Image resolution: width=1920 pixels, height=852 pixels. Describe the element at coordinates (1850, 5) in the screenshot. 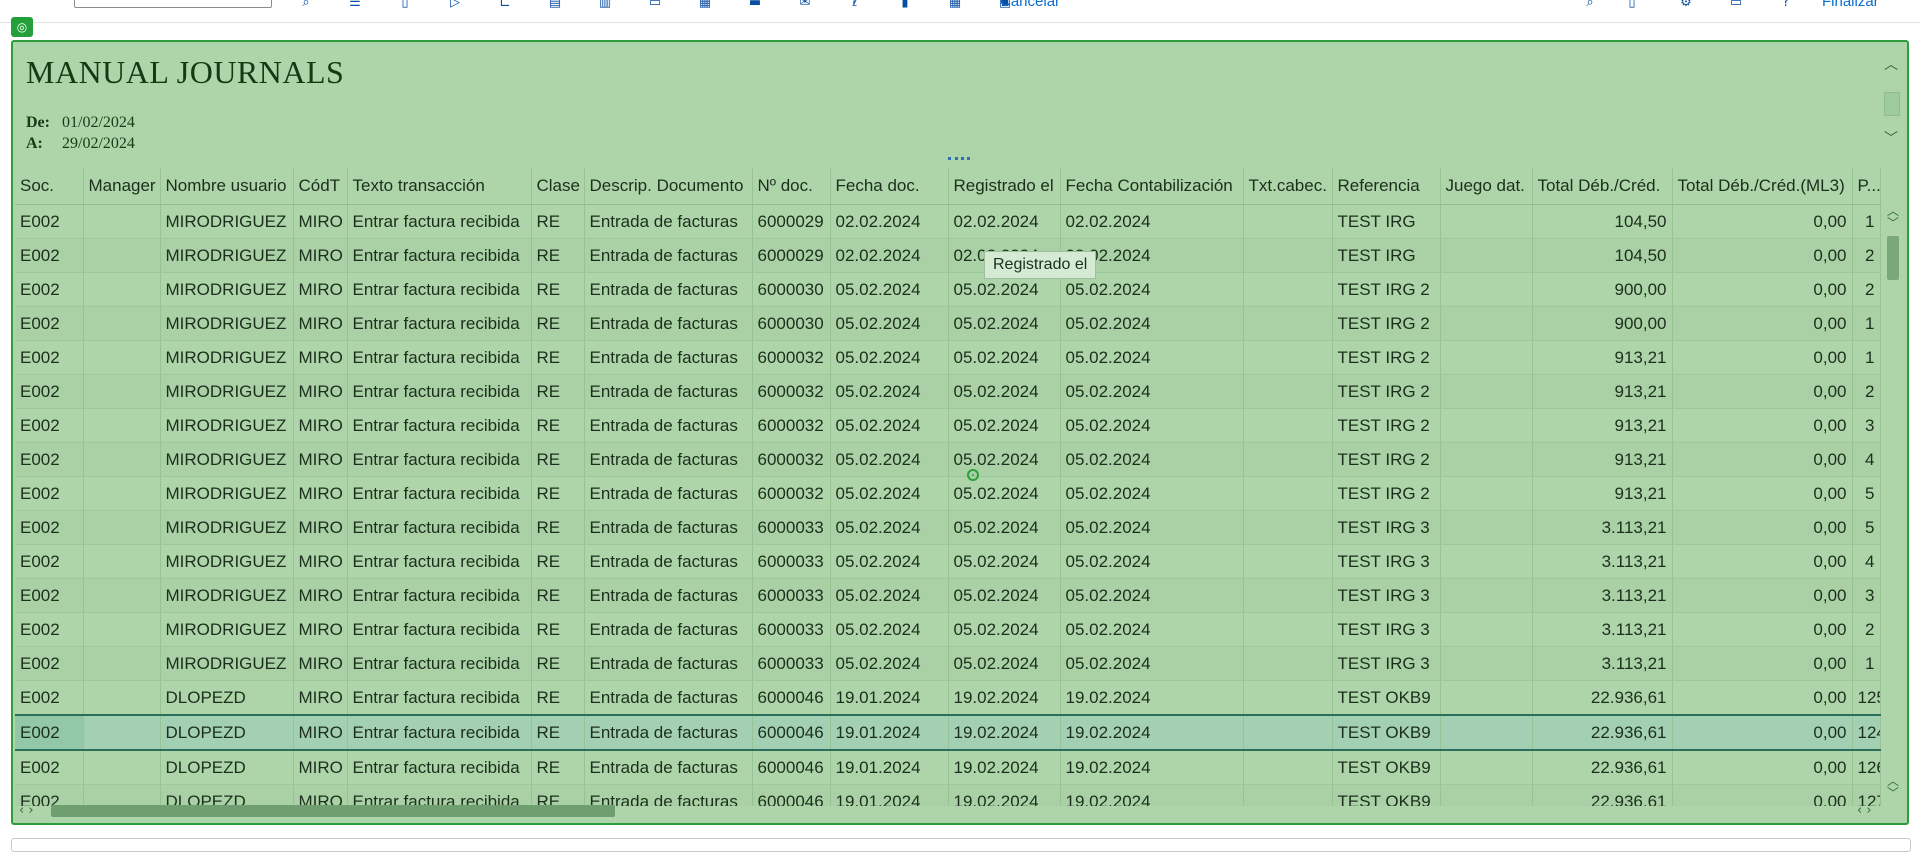

I see `finish-button: Finalizar` at that location.